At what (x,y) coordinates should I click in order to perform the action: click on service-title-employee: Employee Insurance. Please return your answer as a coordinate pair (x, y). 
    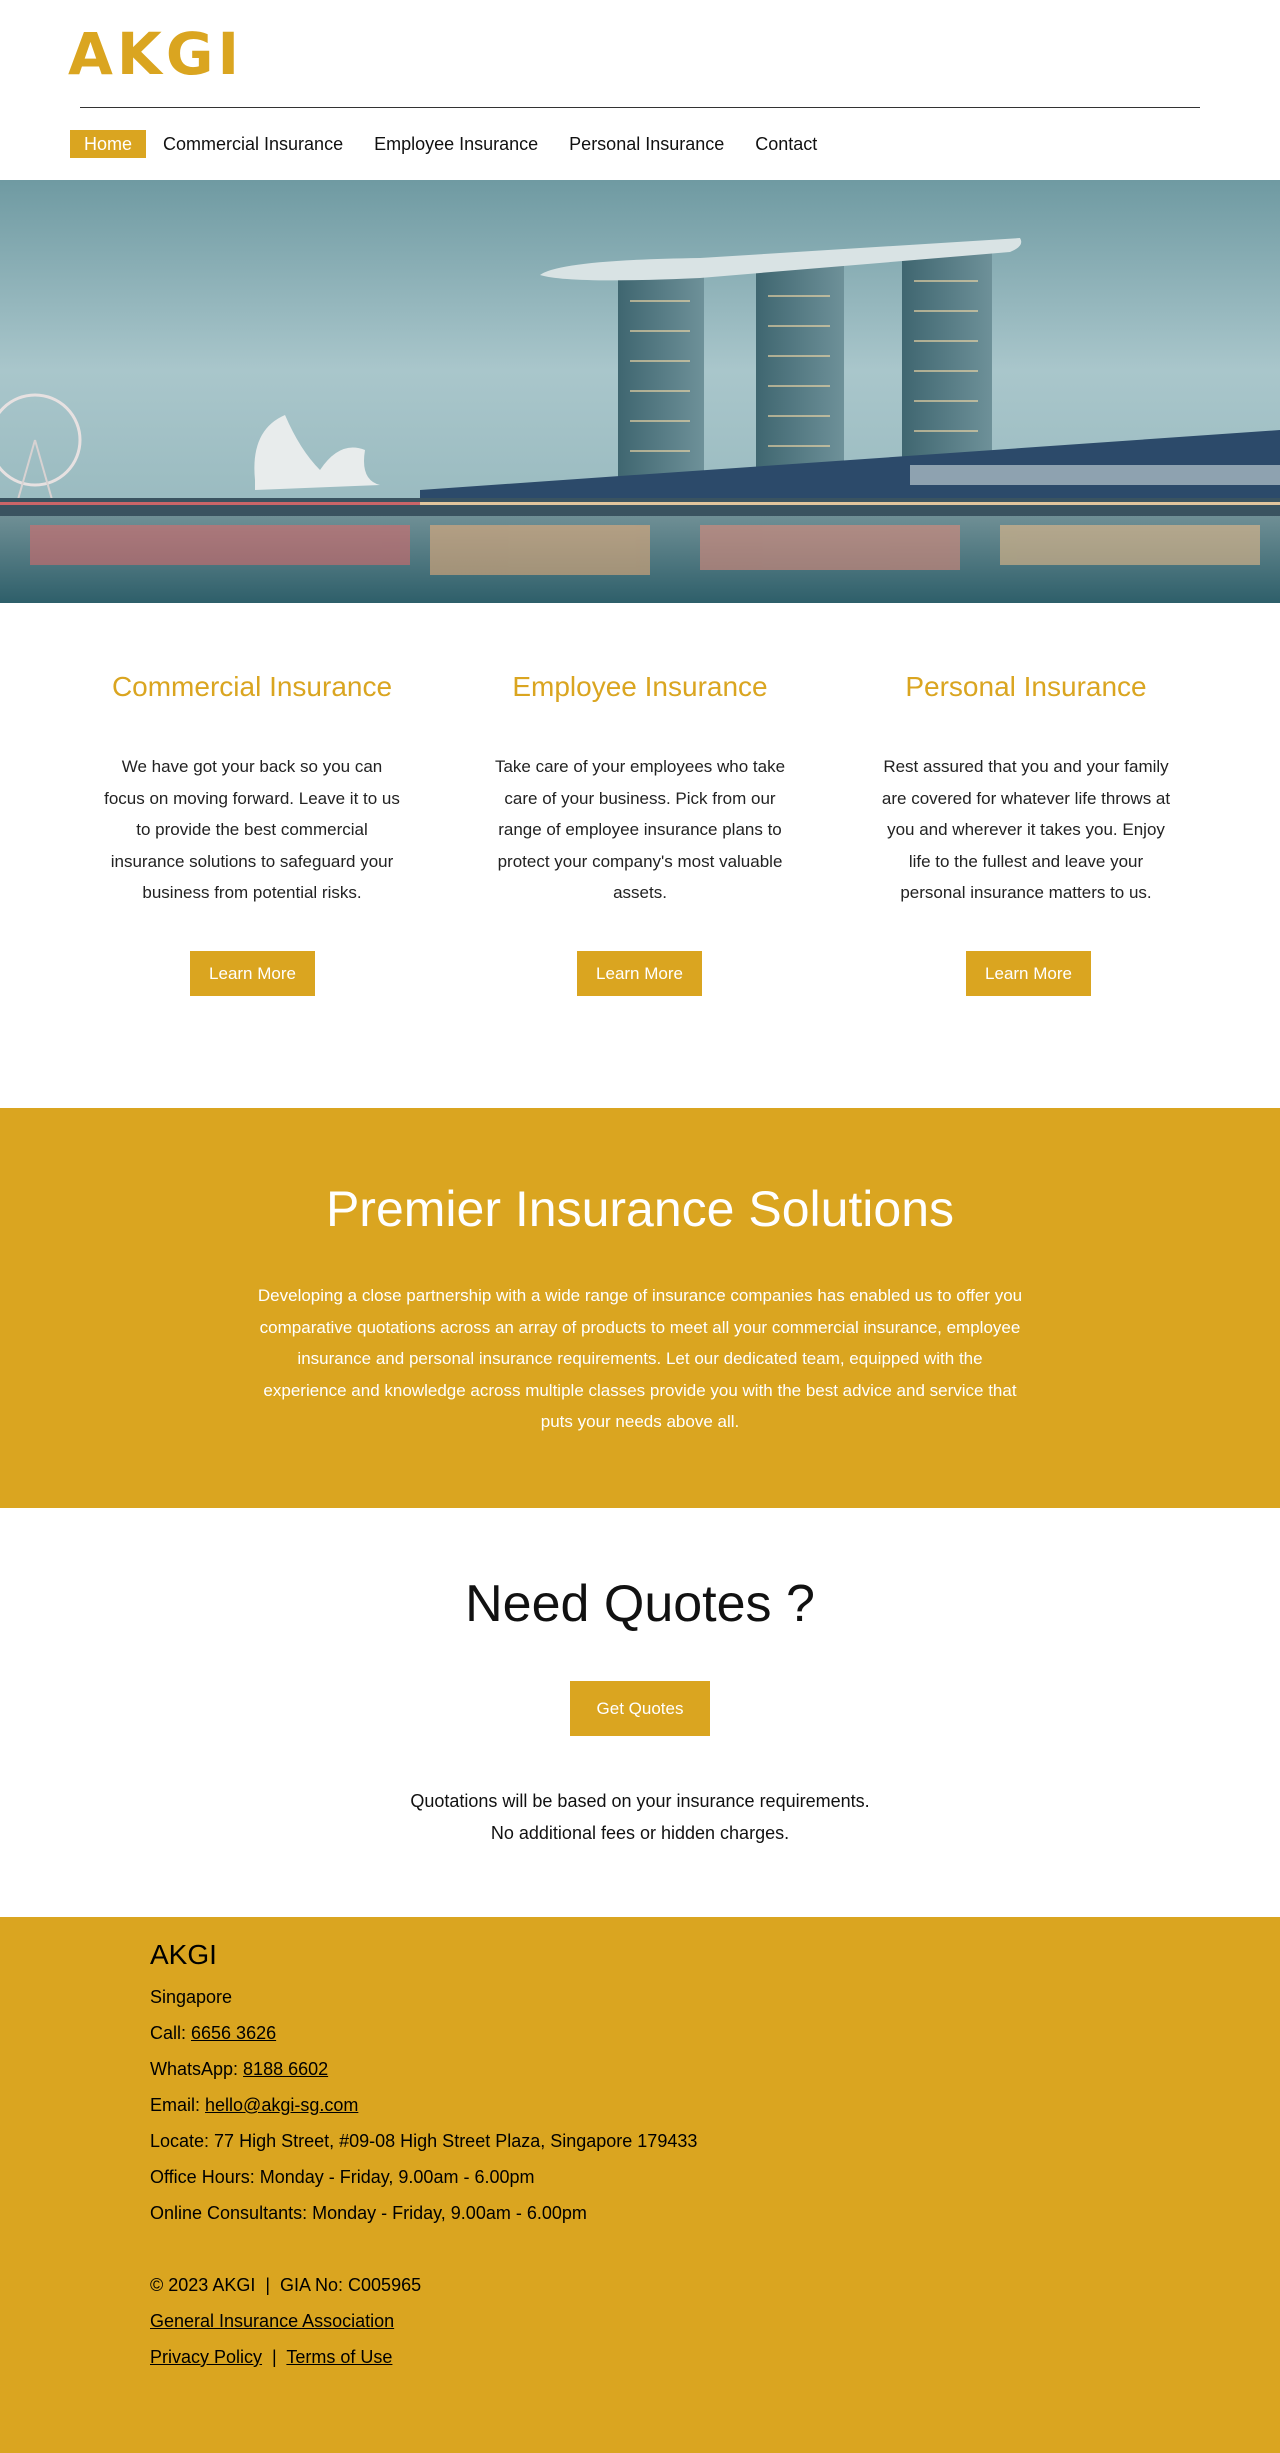
    Looking at the image, I should click on (640, 686).